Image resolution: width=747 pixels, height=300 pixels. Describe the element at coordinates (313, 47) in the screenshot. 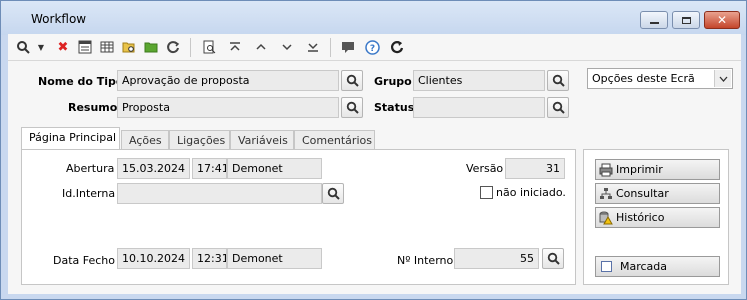

I see `last-record-icon` at that location.